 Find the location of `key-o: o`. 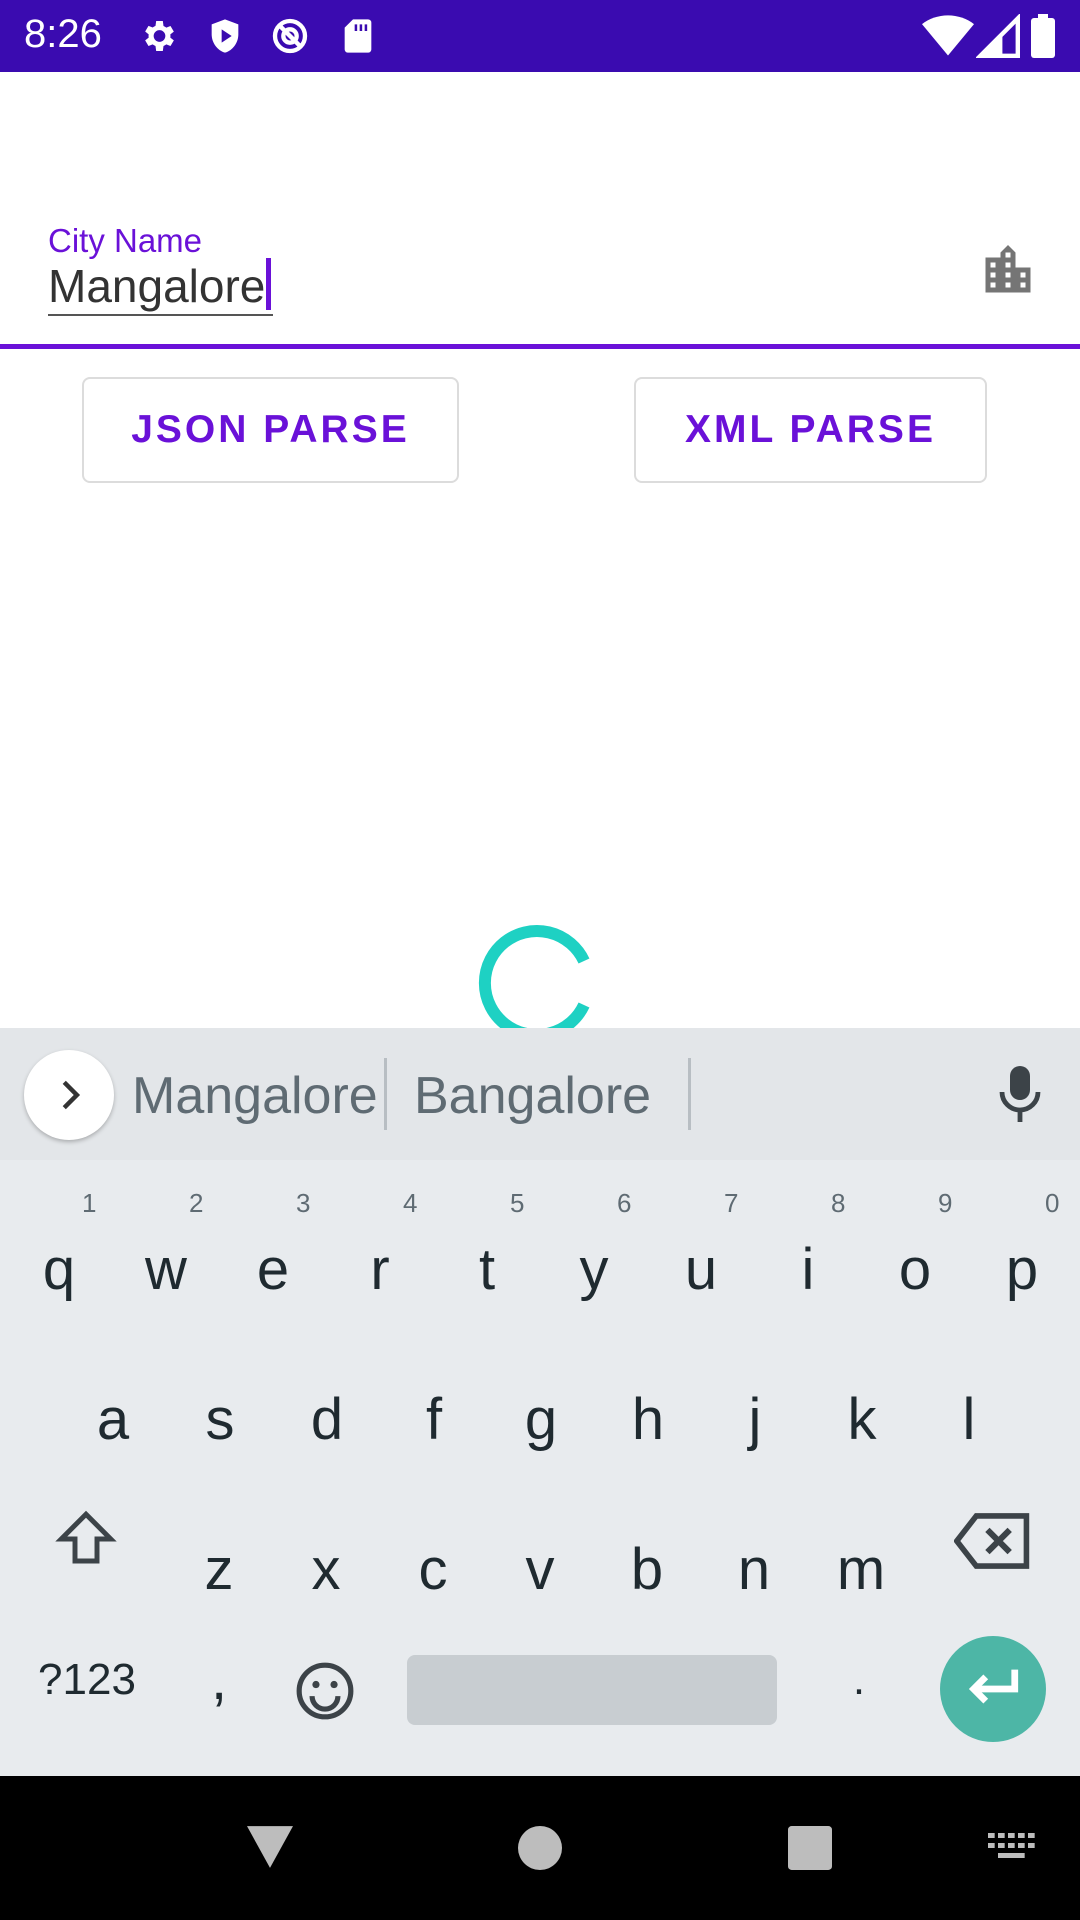

key-o: o is located at coordinates (915, 1270).